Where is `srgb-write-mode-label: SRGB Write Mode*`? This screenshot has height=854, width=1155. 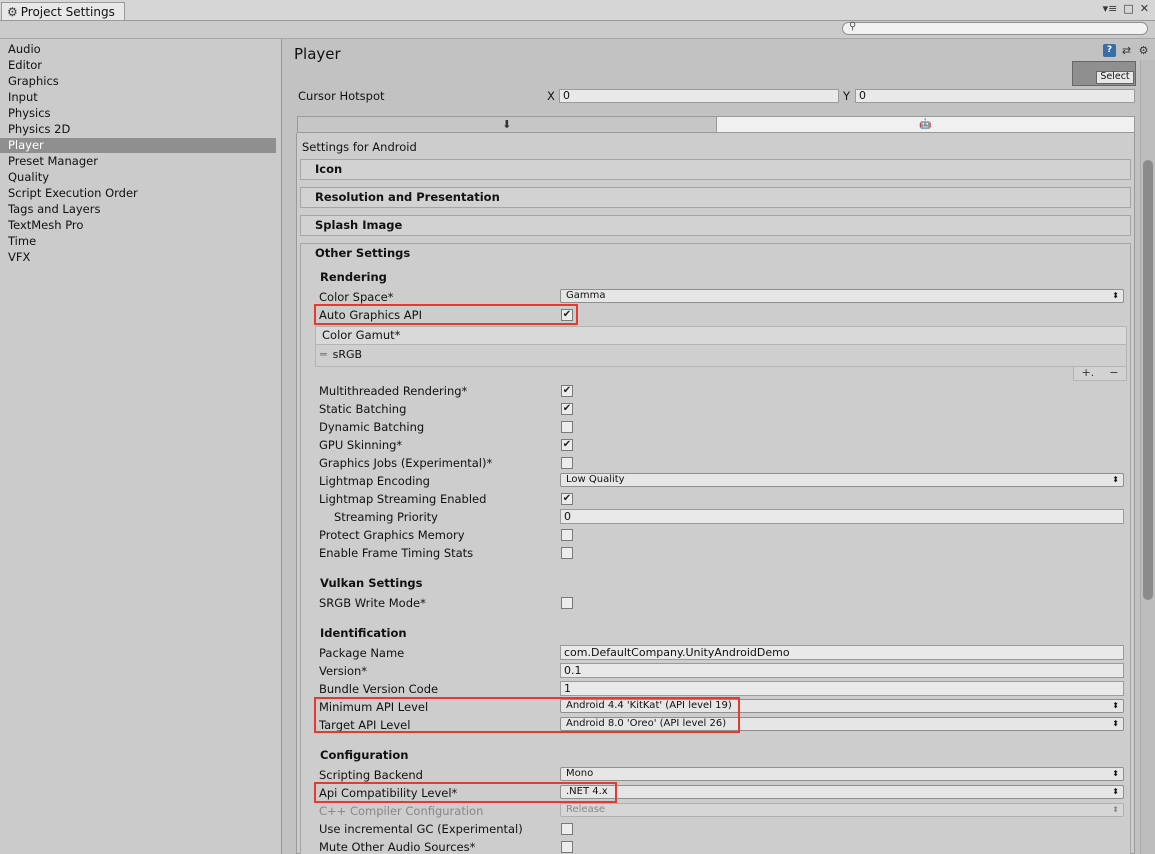
srgb-write-mode-label: SRGB Write Mode* is located at coordinates (372, 603).